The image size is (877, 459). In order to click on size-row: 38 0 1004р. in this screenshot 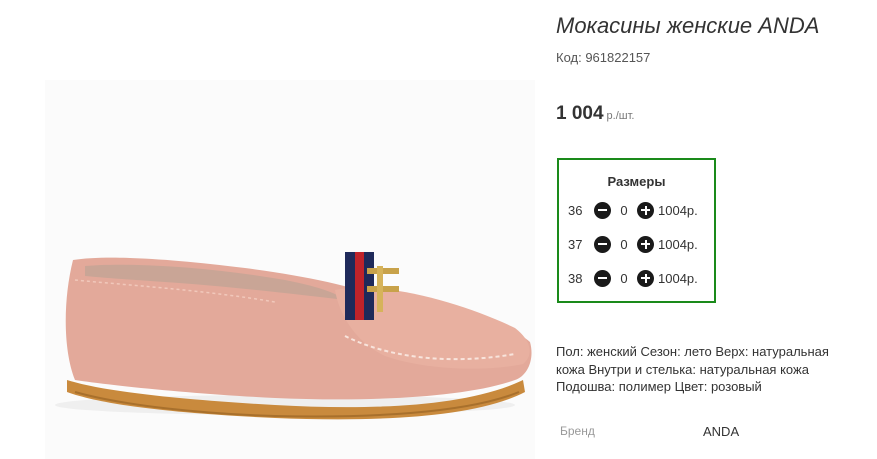, I will do `click(633, 278)`.